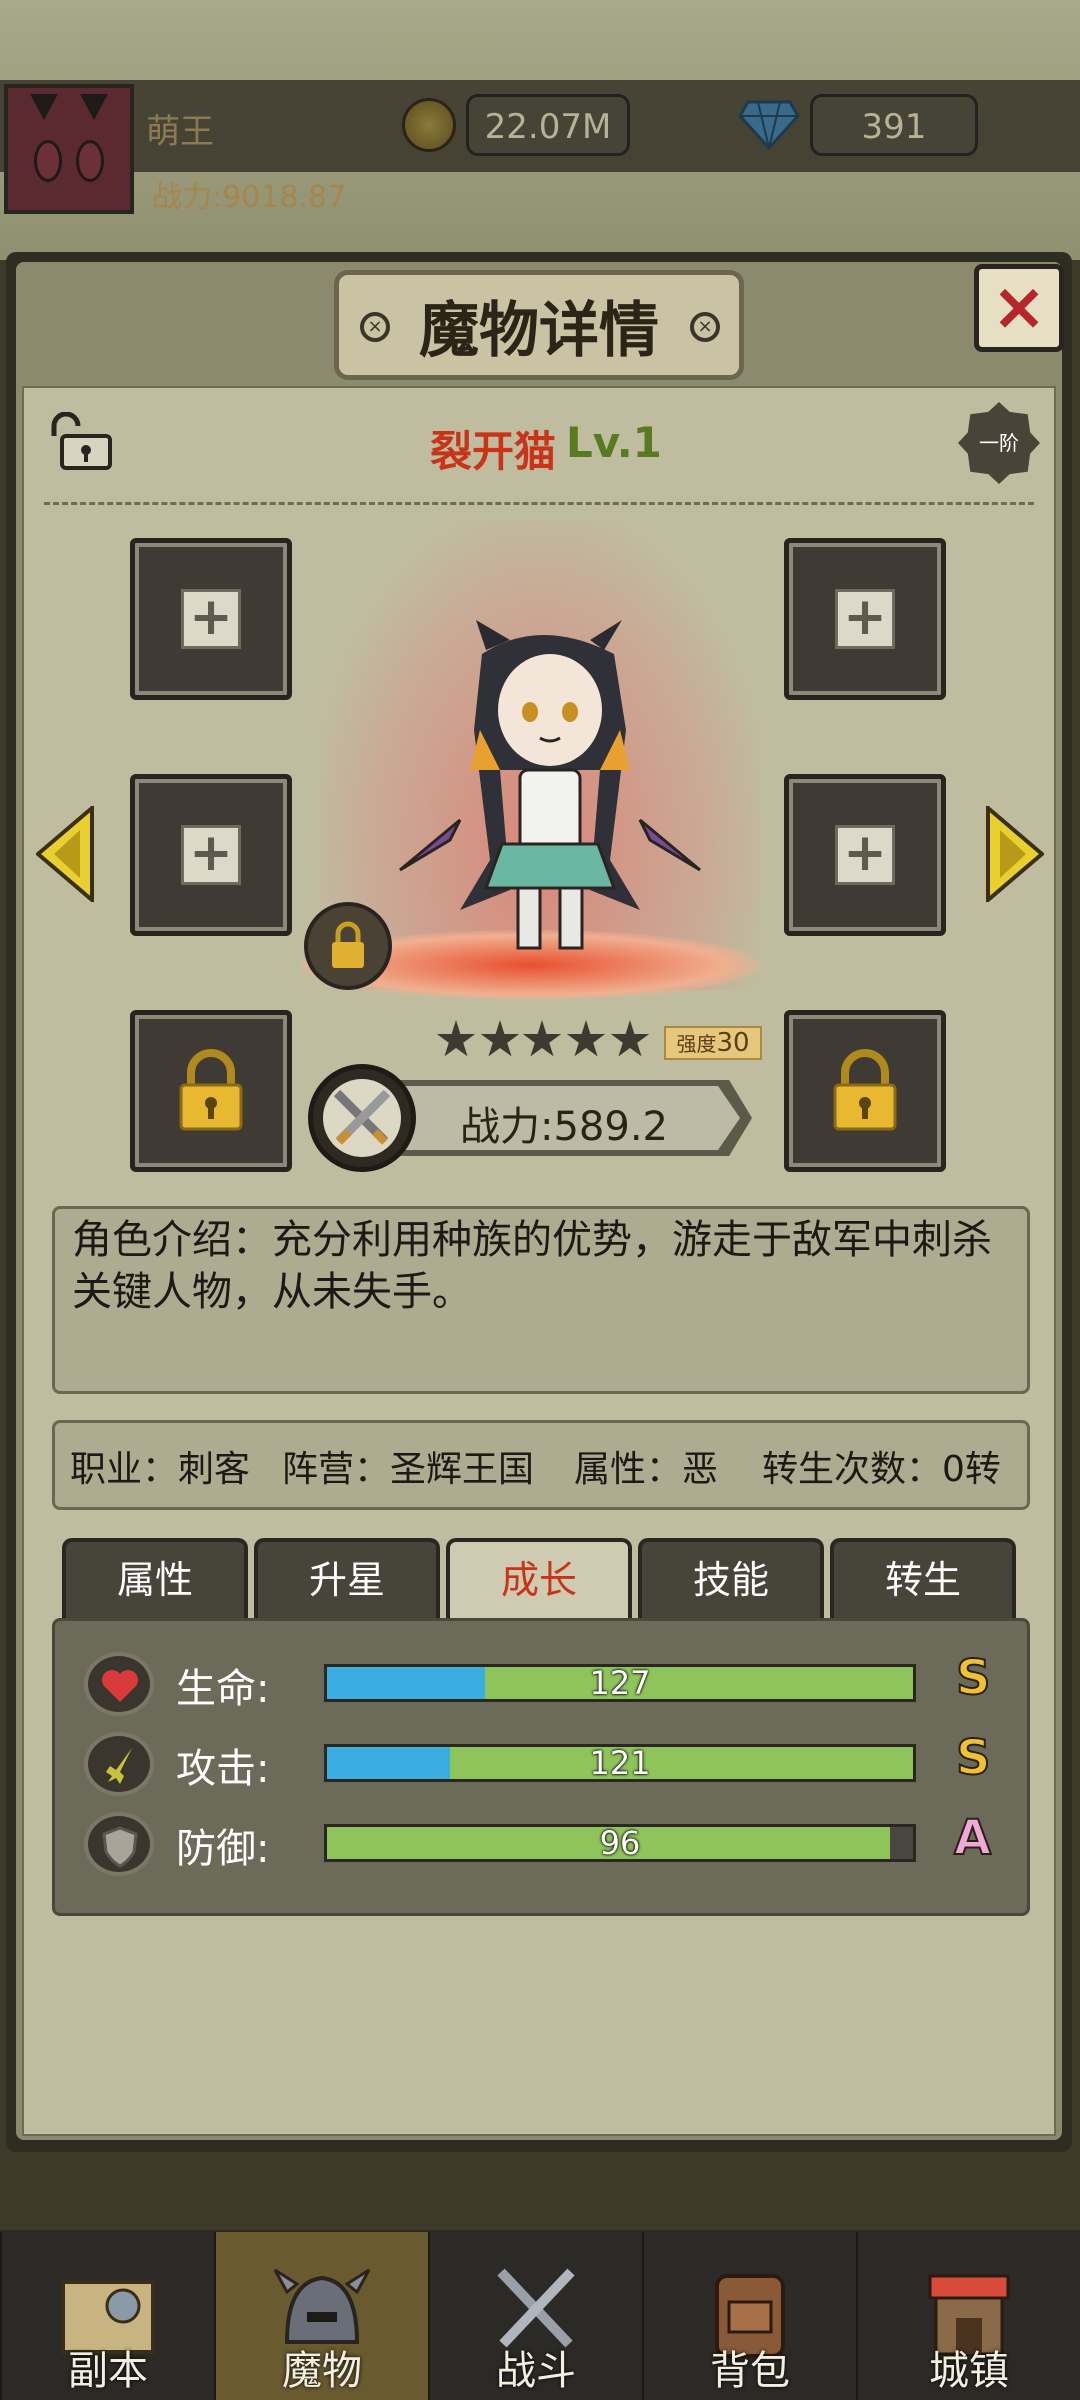 This screenshot has width=1080, height=2400. I want to click on attack-label: 攻击:, so click(223, 1769).